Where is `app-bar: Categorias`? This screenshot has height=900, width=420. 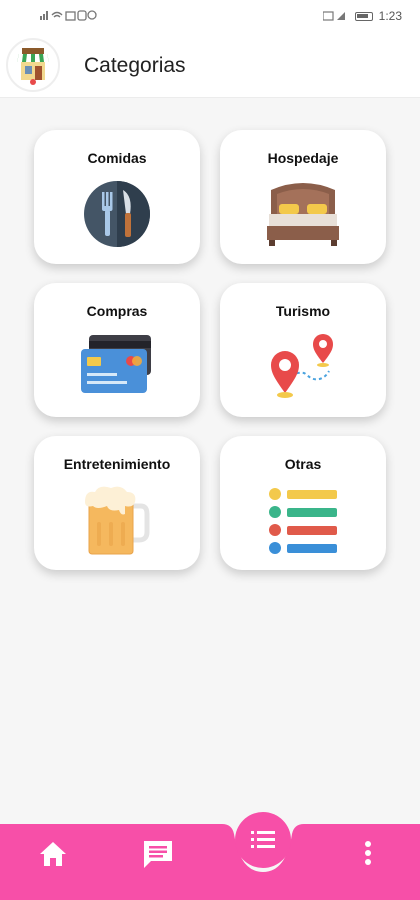
app-bar: Categorias is located at coordinates (210, 65).